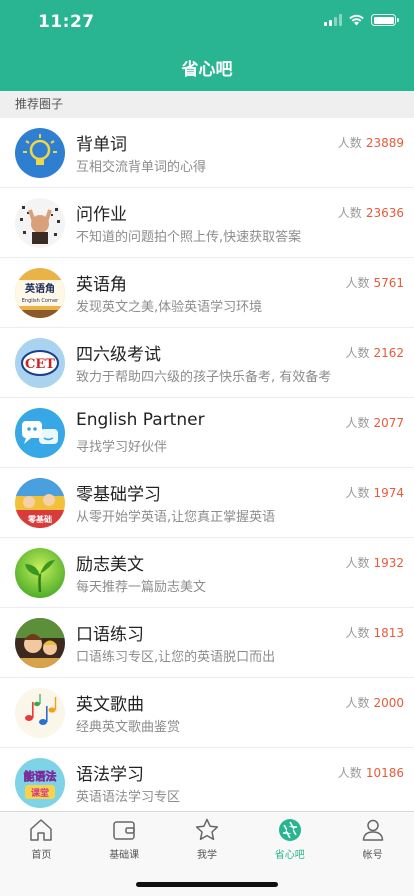  What do you see at coordinates (40, 301) in the screenshot?
I see `english-corner-subtext: English Corner` at bounding box center [40, 301].